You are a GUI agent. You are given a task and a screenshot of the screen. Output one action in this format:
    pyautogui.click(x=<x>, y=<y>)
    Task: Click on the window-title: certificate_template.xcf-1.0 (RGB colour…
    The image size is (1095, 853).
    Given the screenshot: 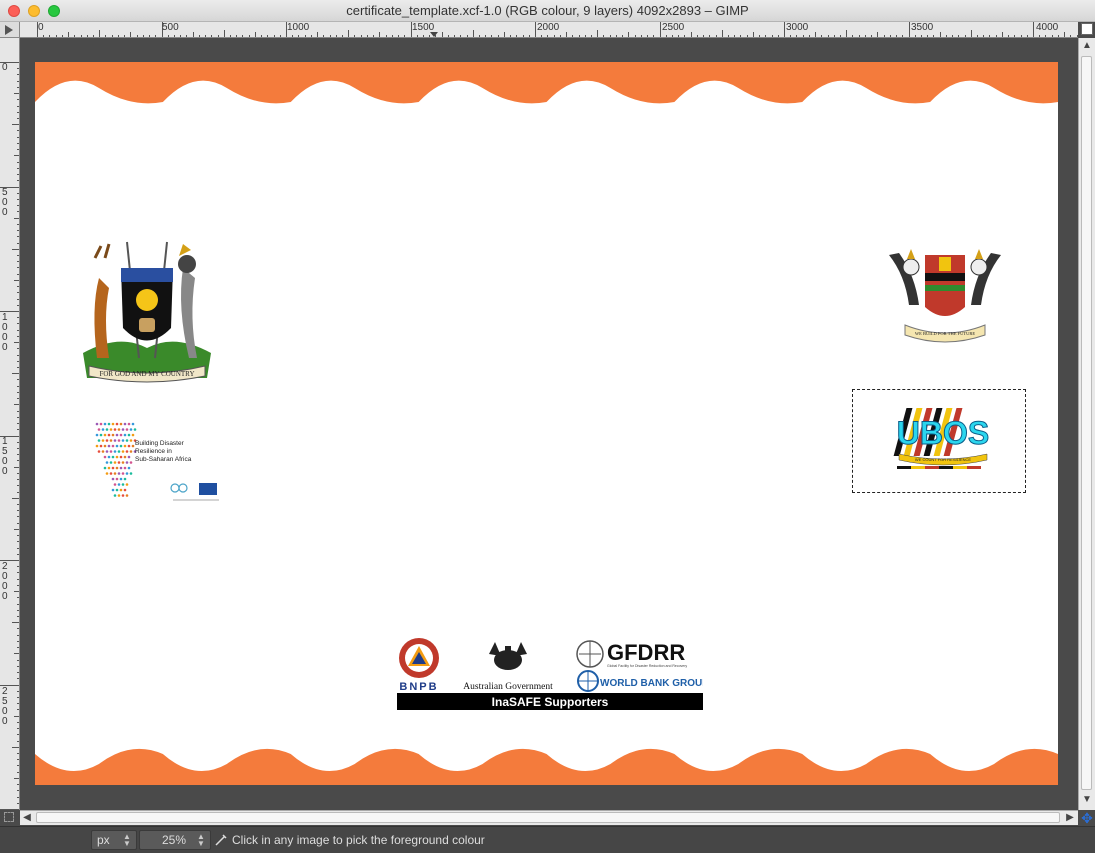 What is the action you would take?
    pyautogui.click(x=547, y=10)
    